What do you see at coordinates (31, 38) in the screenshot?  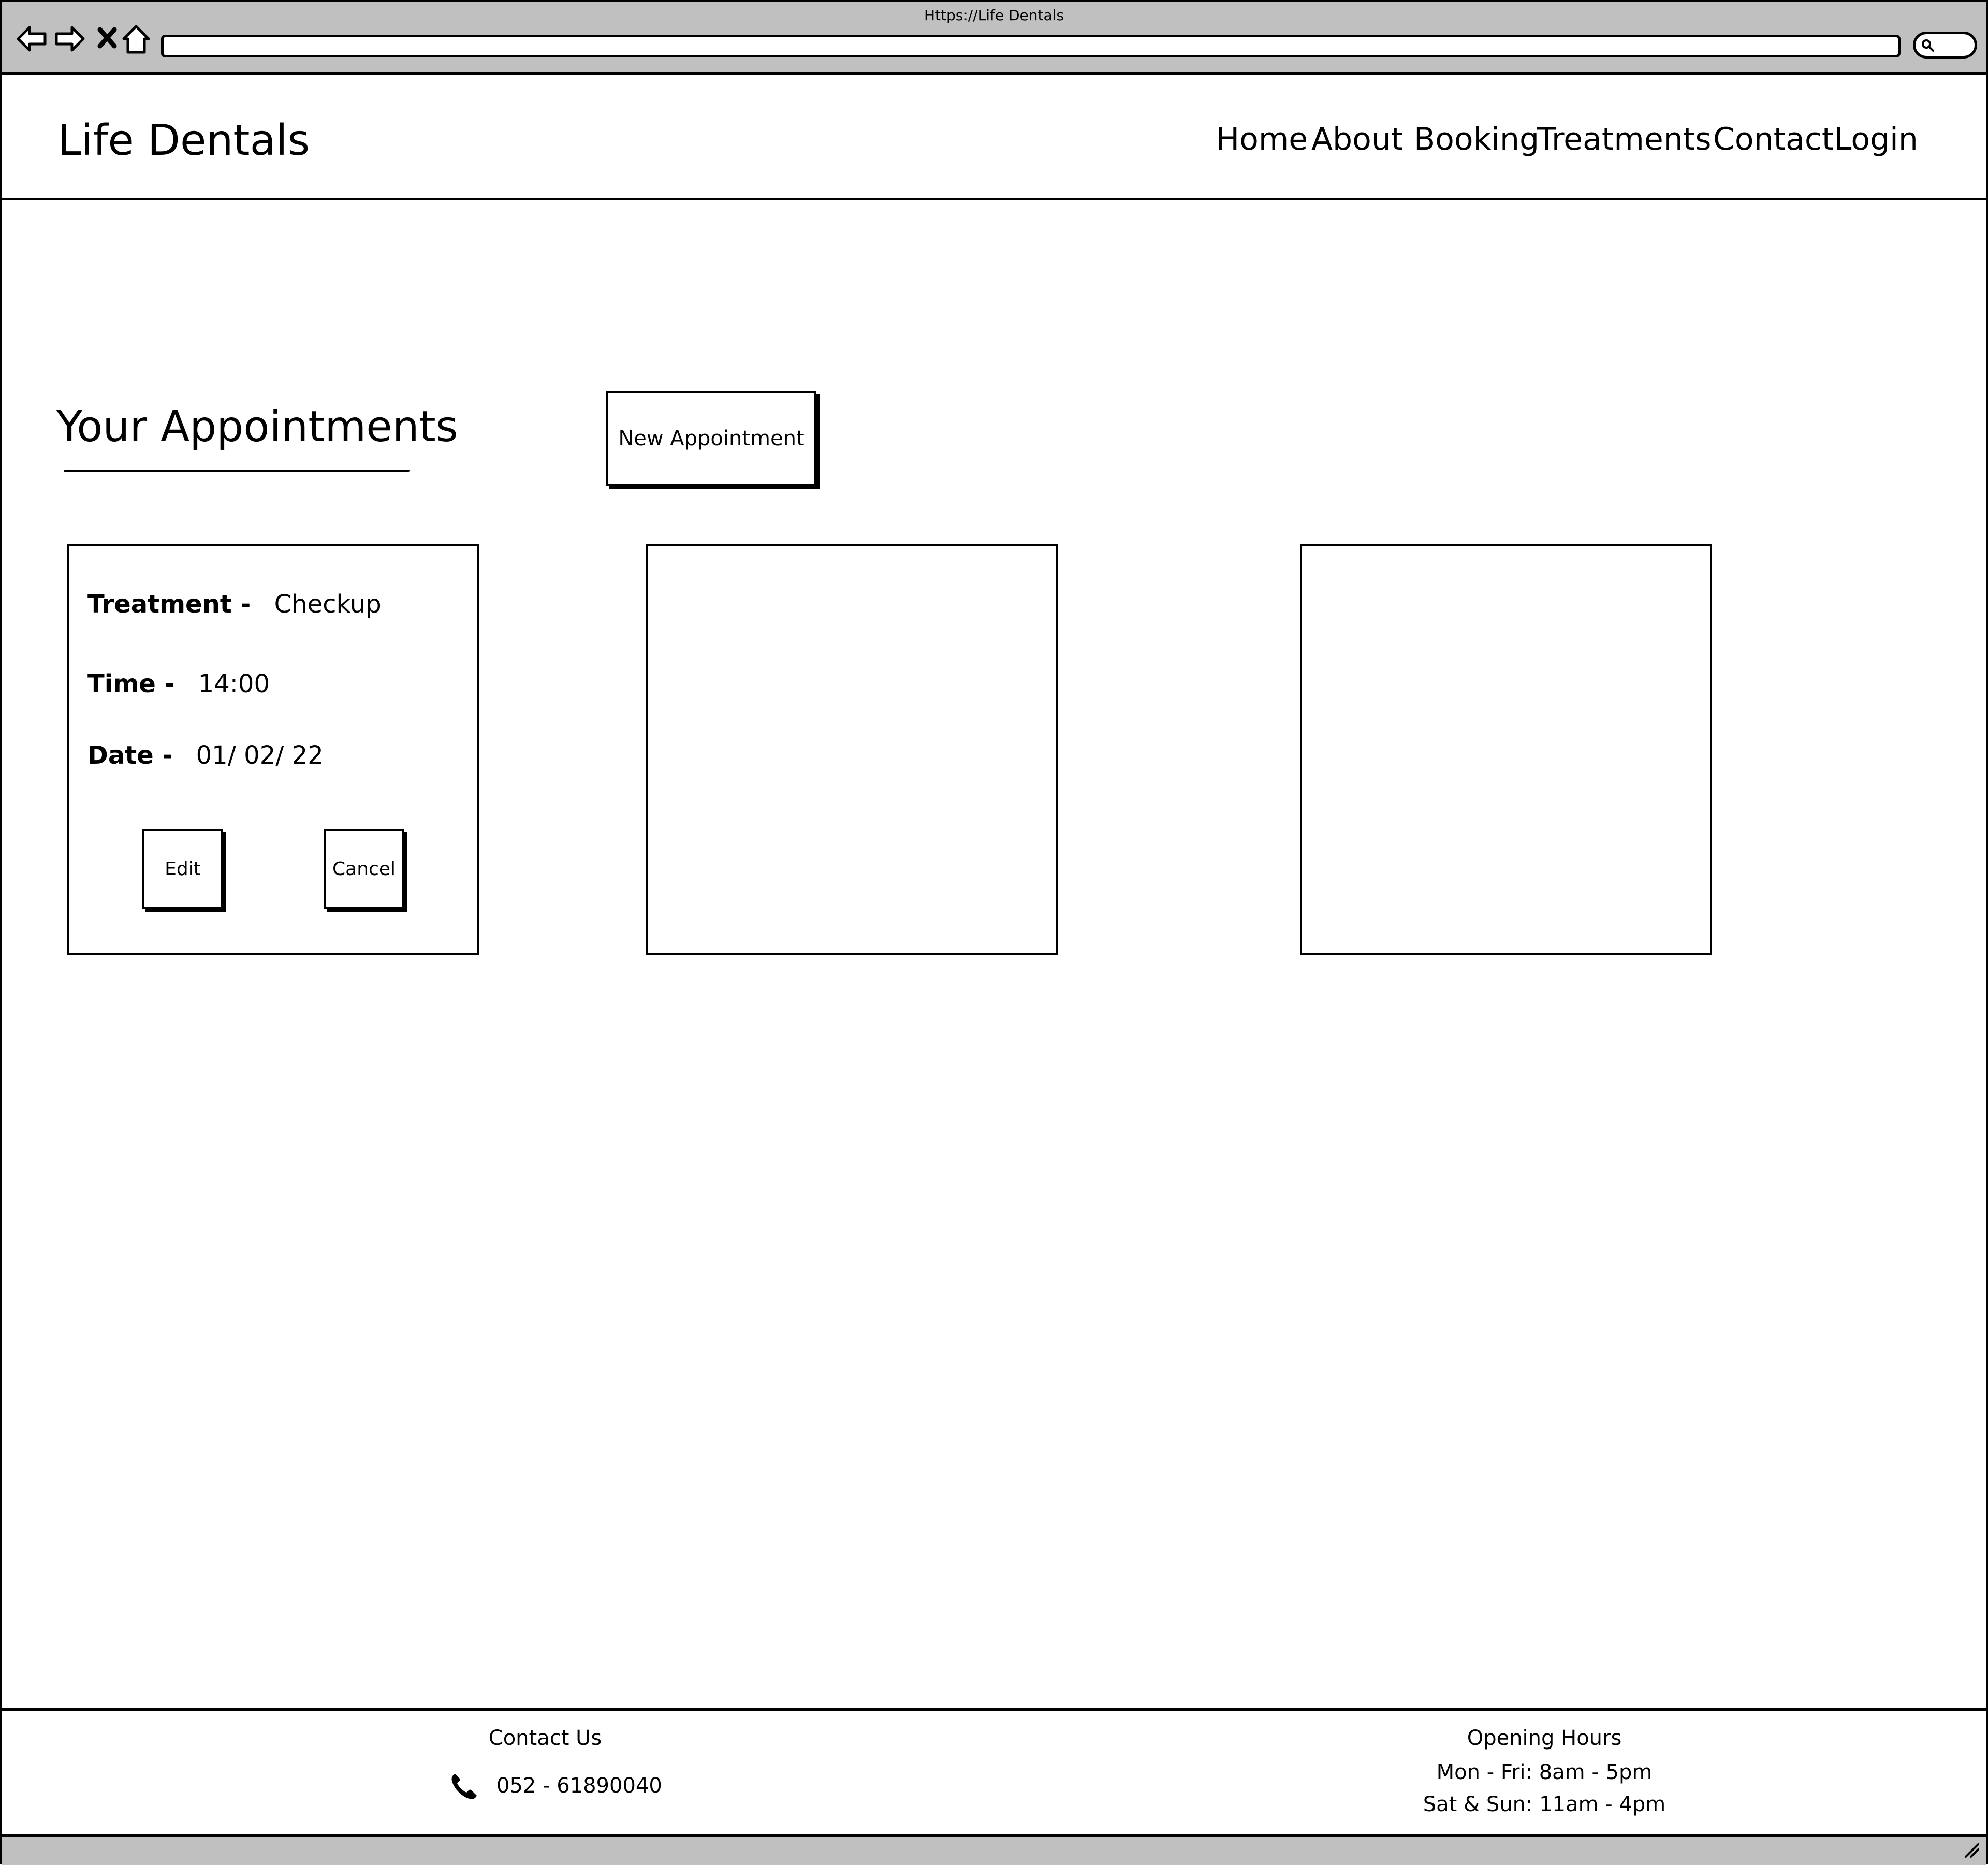 I see `back-arrow-icon` at bounding box center [31, 38].